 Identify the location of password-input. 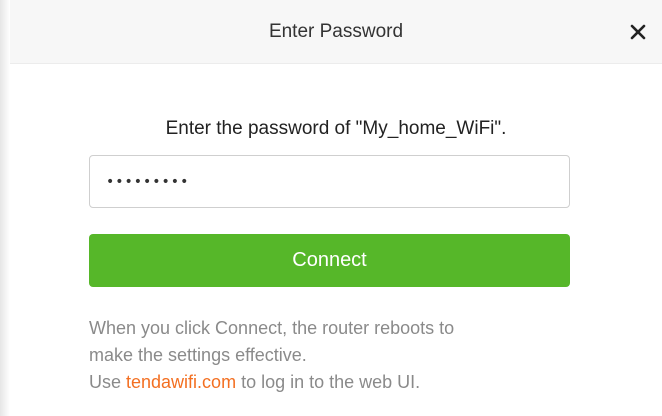
(329, 181).